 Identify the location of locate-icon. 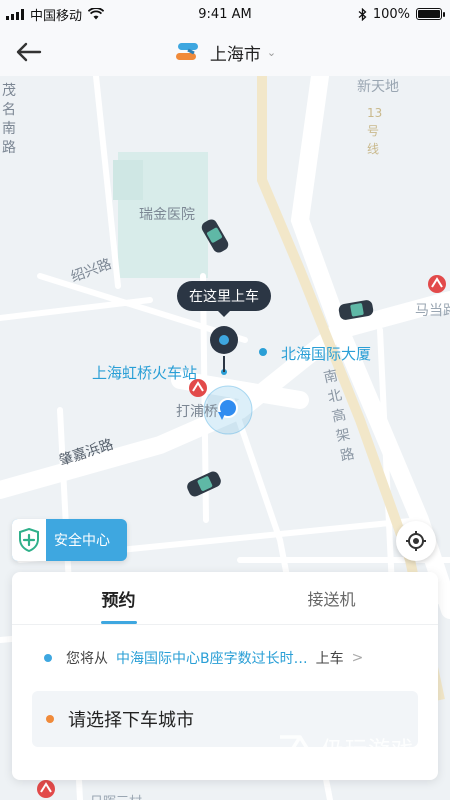
(416, 541).